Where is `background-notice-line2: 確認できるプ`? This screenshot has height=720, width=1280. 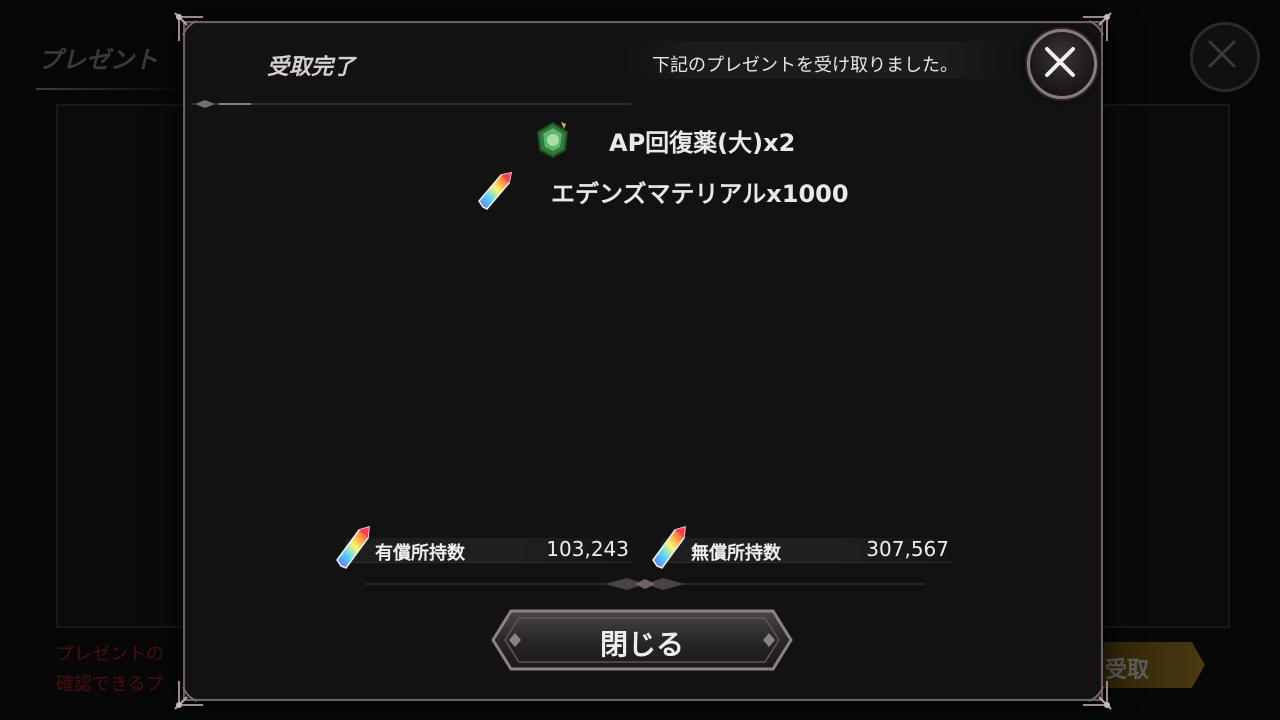
background-notice-line2: 確認できるプ is located at coordinates (110, 684).